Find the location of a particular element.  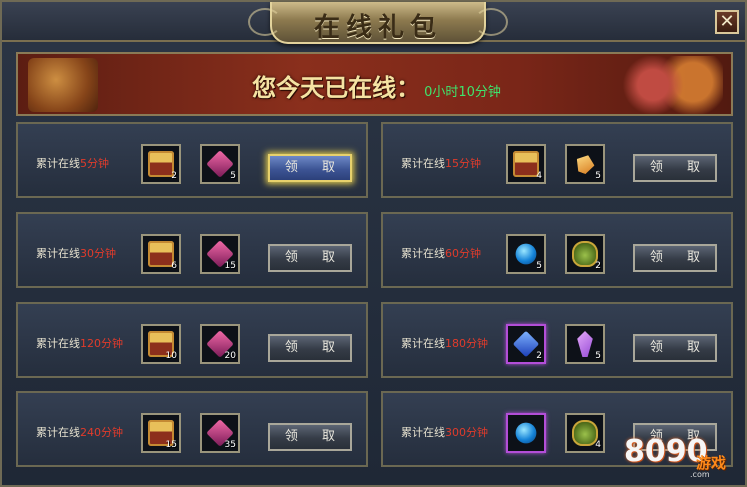

requirement-minutes: 5分钟 is located at coordinates (94, 163).